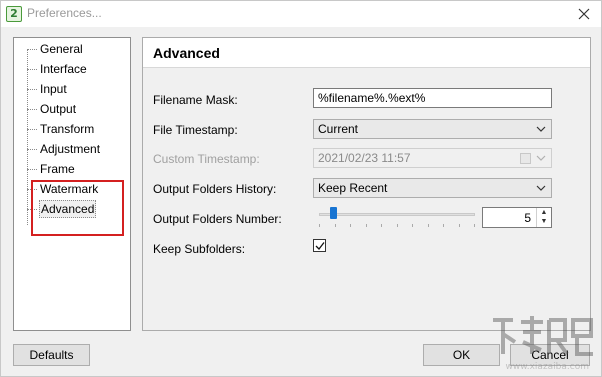 This screenshot has height=377, width=602. Describe the element at coordinates (206, 159) in the screenshot. I see `custom-timestamp-label: Custom Timestamp:` at that location.